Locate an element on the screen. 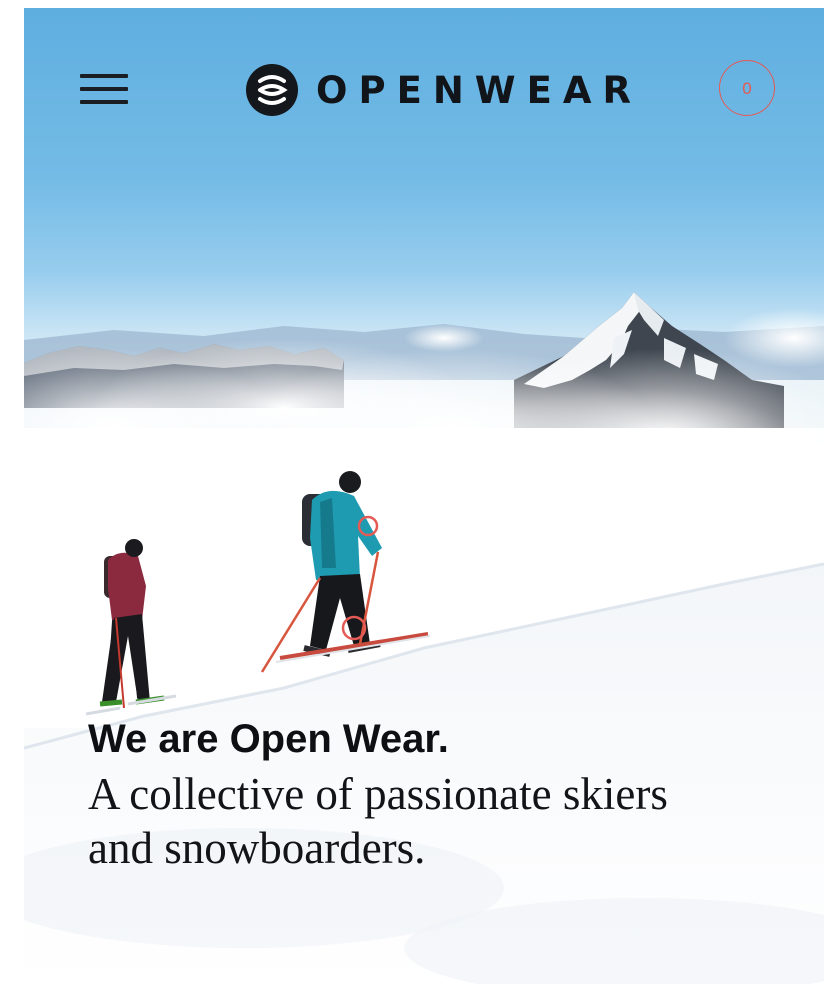 This screenshot has height=984, width=833. cart-button: 0 is located at coordinates (747, 88).